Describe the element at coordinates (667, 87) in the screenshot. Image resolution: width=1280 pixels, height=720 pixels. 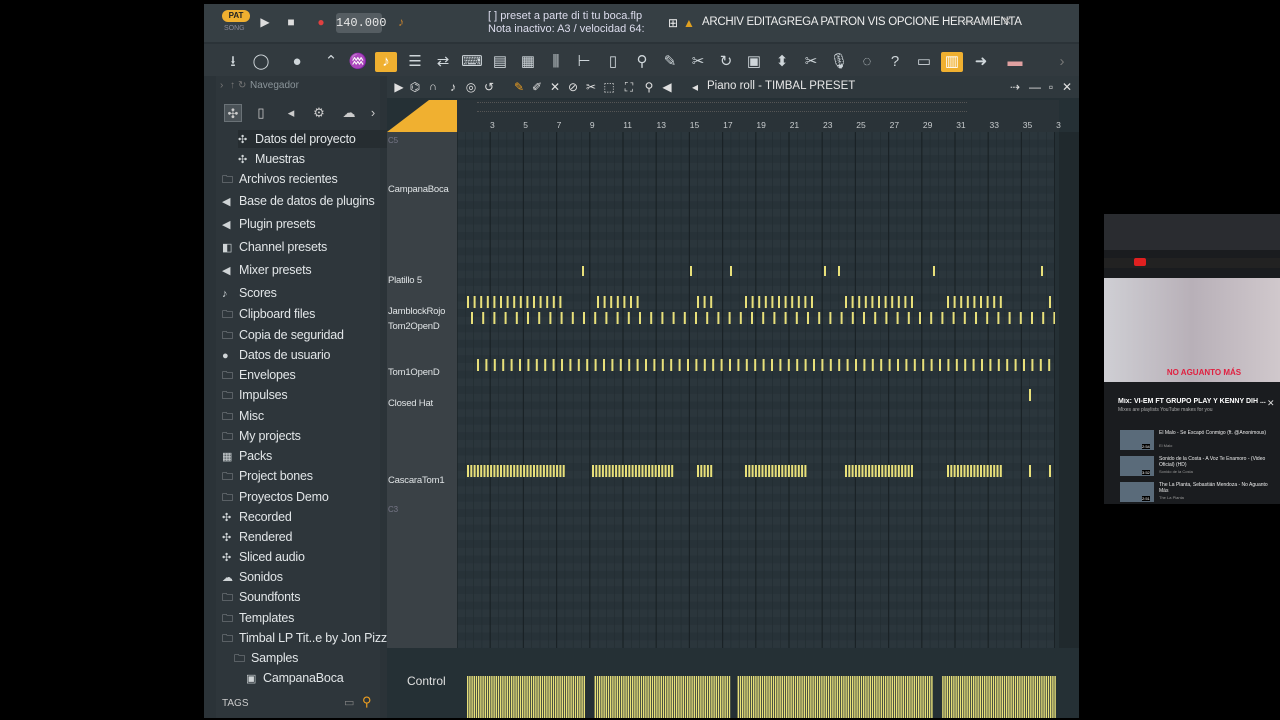
I see `speaker-icon: ◀` at that location.